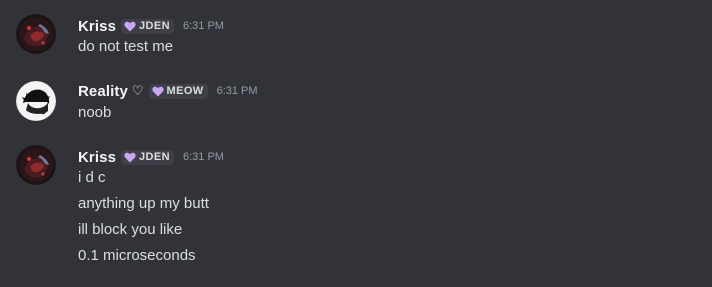  I want to click on username-decoration: ♡, so click(137, 90).